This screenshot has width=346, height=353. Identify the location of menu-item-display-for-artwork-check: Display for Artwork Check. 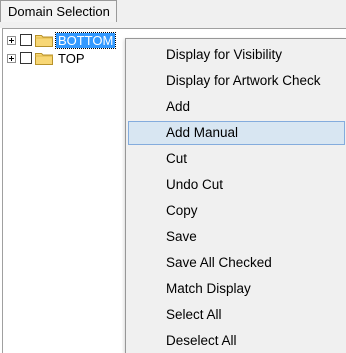
(236, 81).